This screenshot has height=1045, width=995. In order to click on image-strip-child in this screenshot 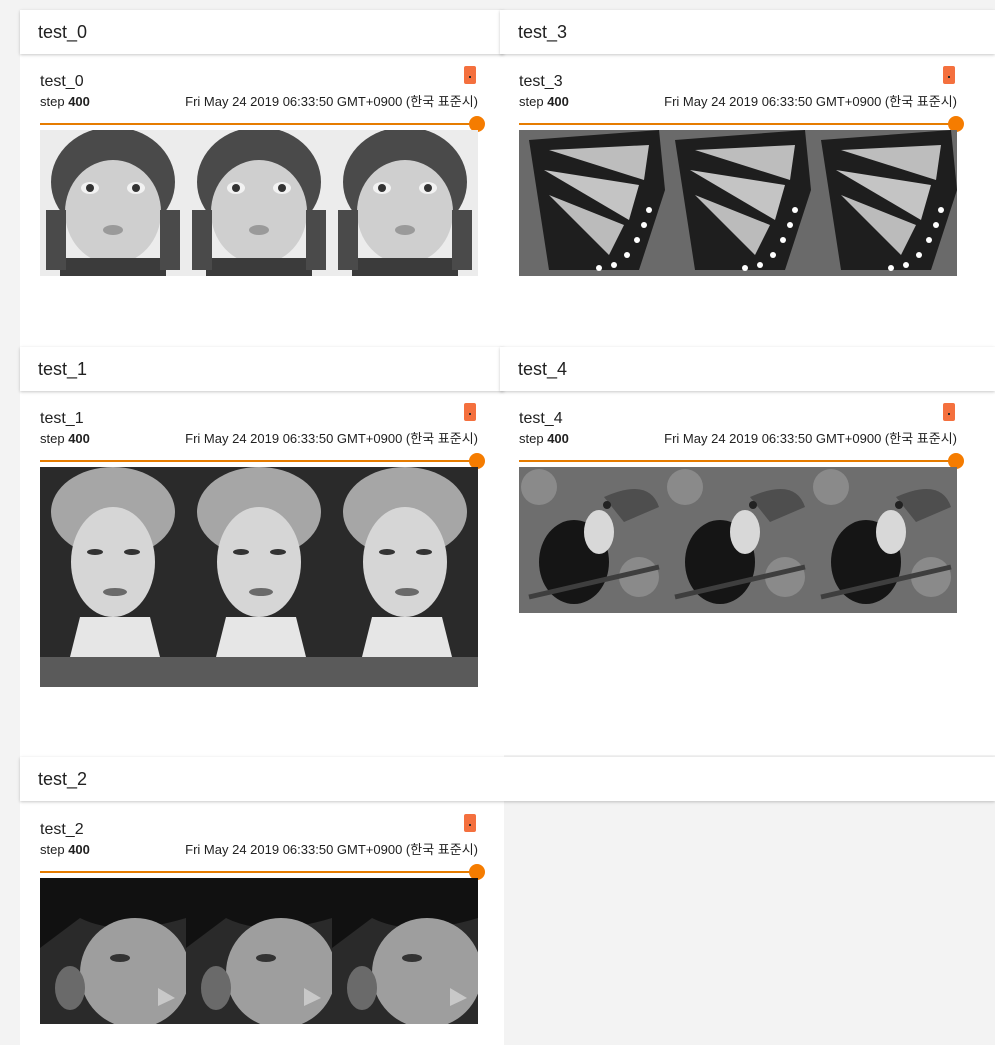, I will do `click(259, 951)`.